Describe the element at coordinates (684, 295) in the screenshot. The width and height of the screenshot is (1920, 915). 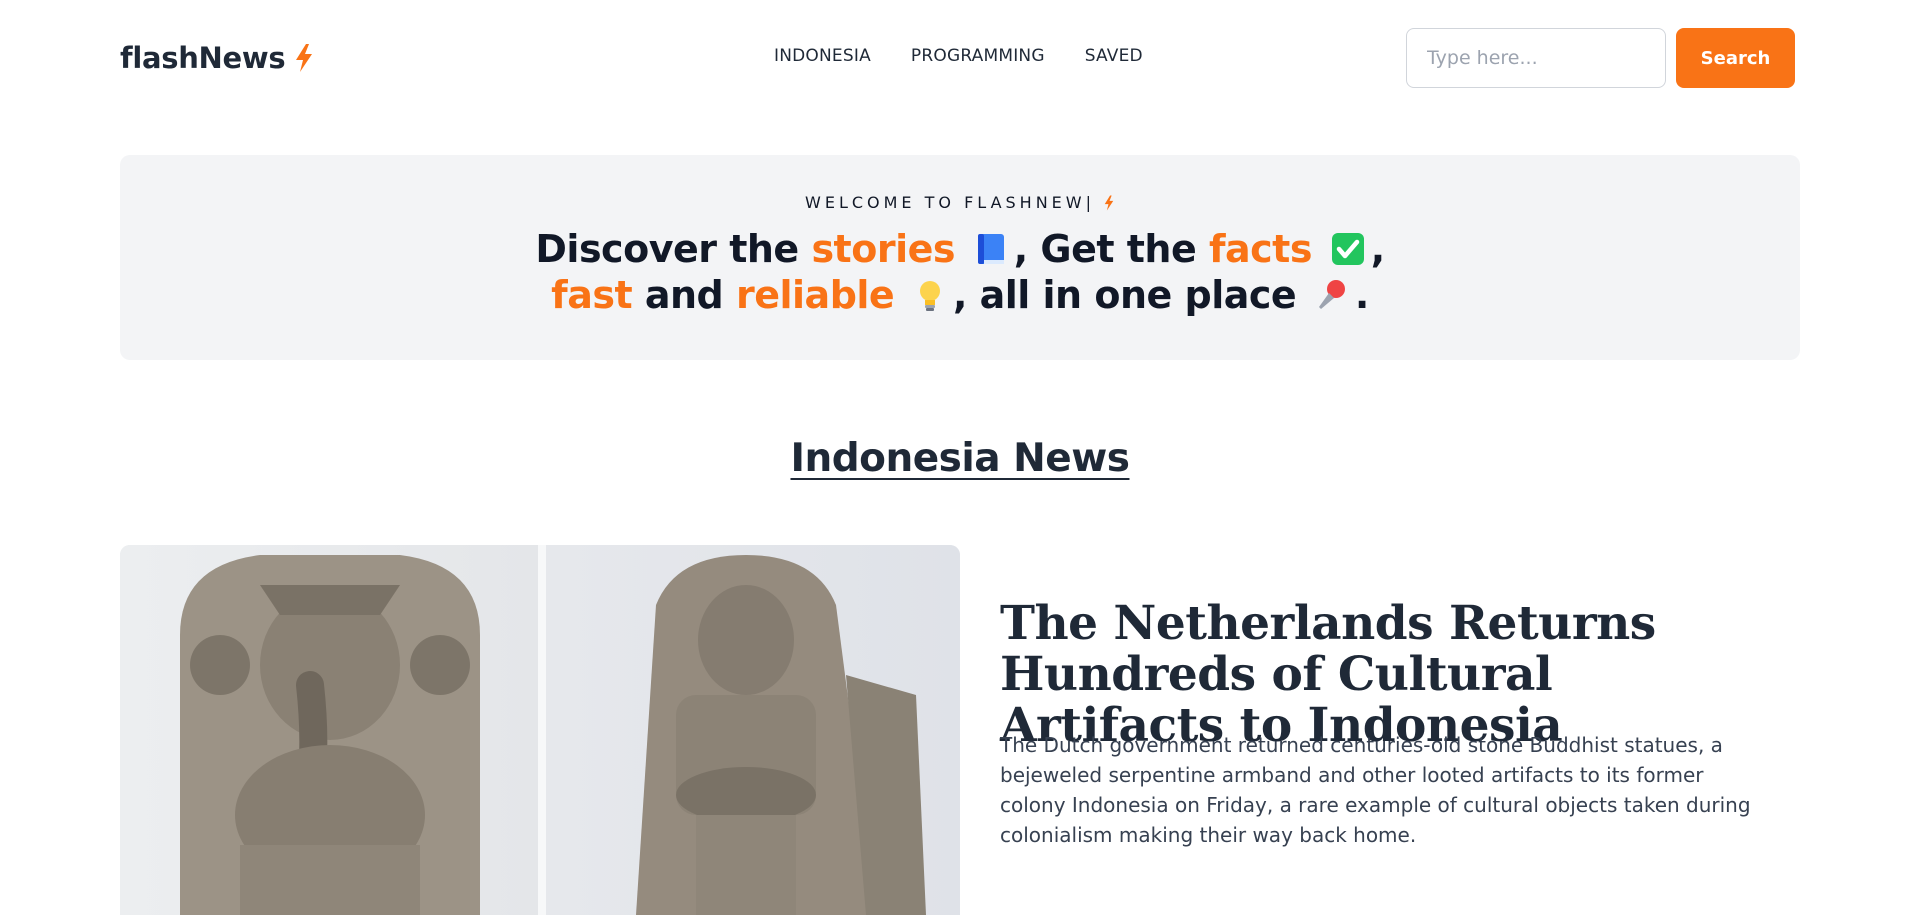
I see `hero-text: and` at that location.